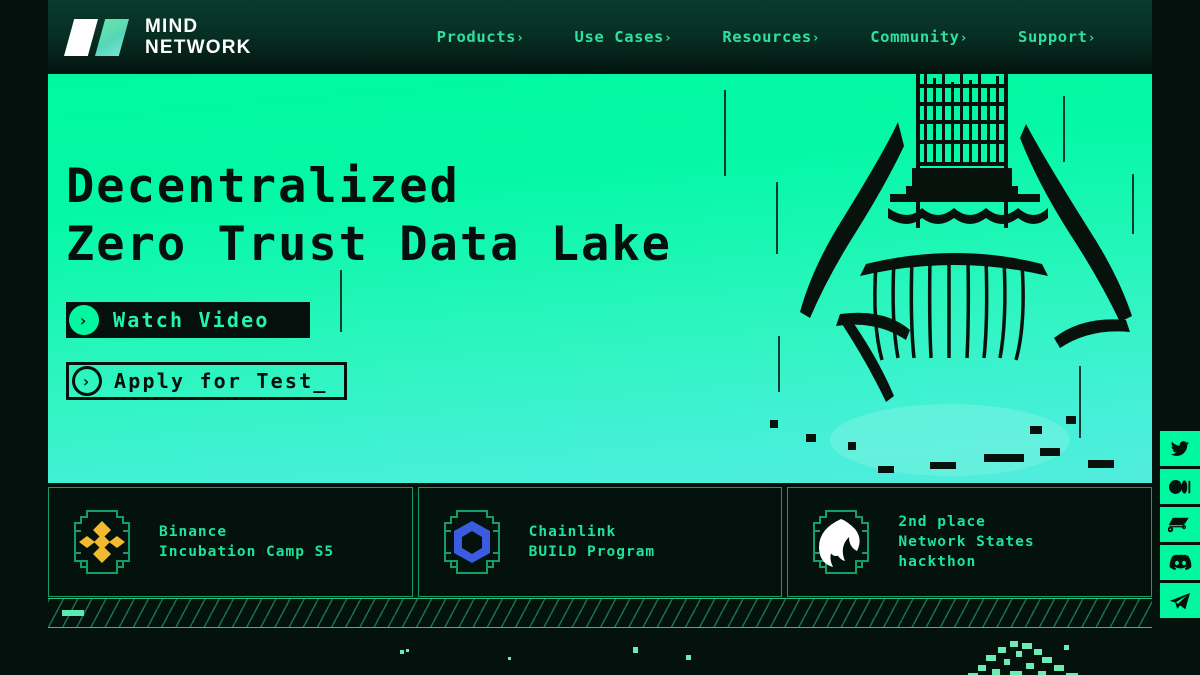 Image resolution: width=1200 pixels, height=675 pixels. Describe the element at coordinates (369, 244) in the screenshot. I see `hero-headline-line2: Zero Trust Data Lake` at that location.